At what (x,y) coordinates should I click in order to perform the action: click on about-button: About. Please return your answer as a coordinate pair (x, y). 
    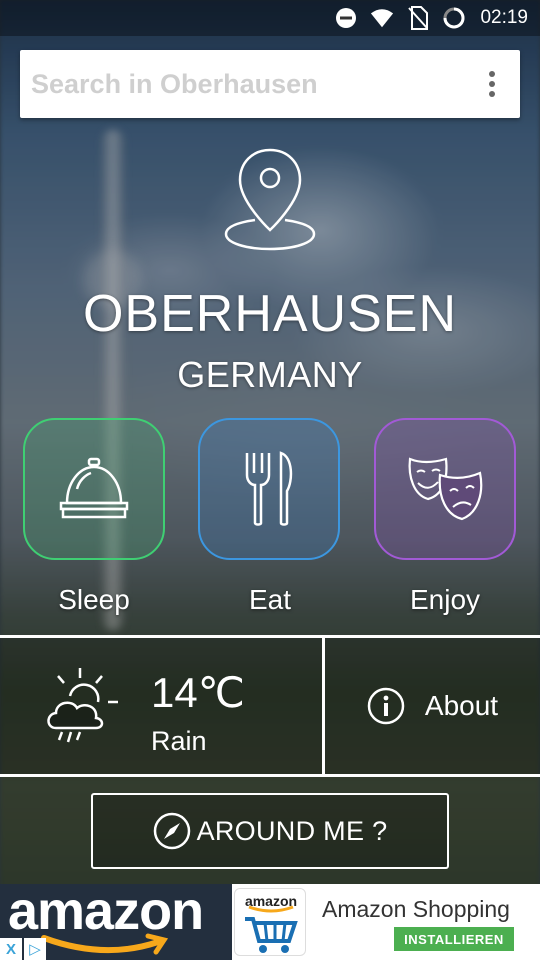
    Looking at the image, I should click on (432, 706).